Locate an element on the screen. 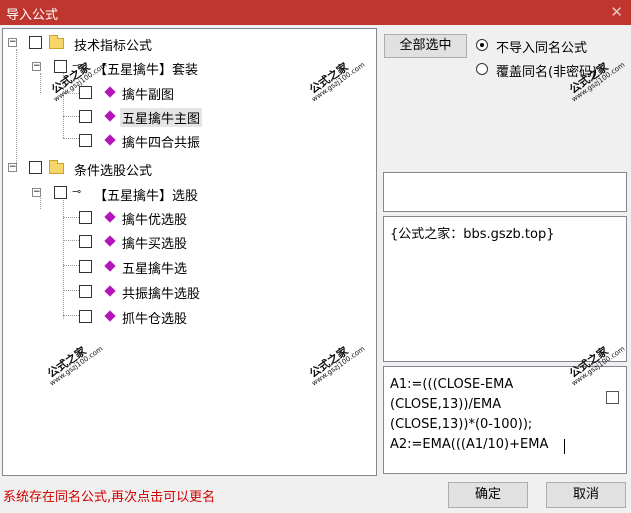  description-text: {公式之家：bbs.gszb.top} is located at coordinates (472, 234).